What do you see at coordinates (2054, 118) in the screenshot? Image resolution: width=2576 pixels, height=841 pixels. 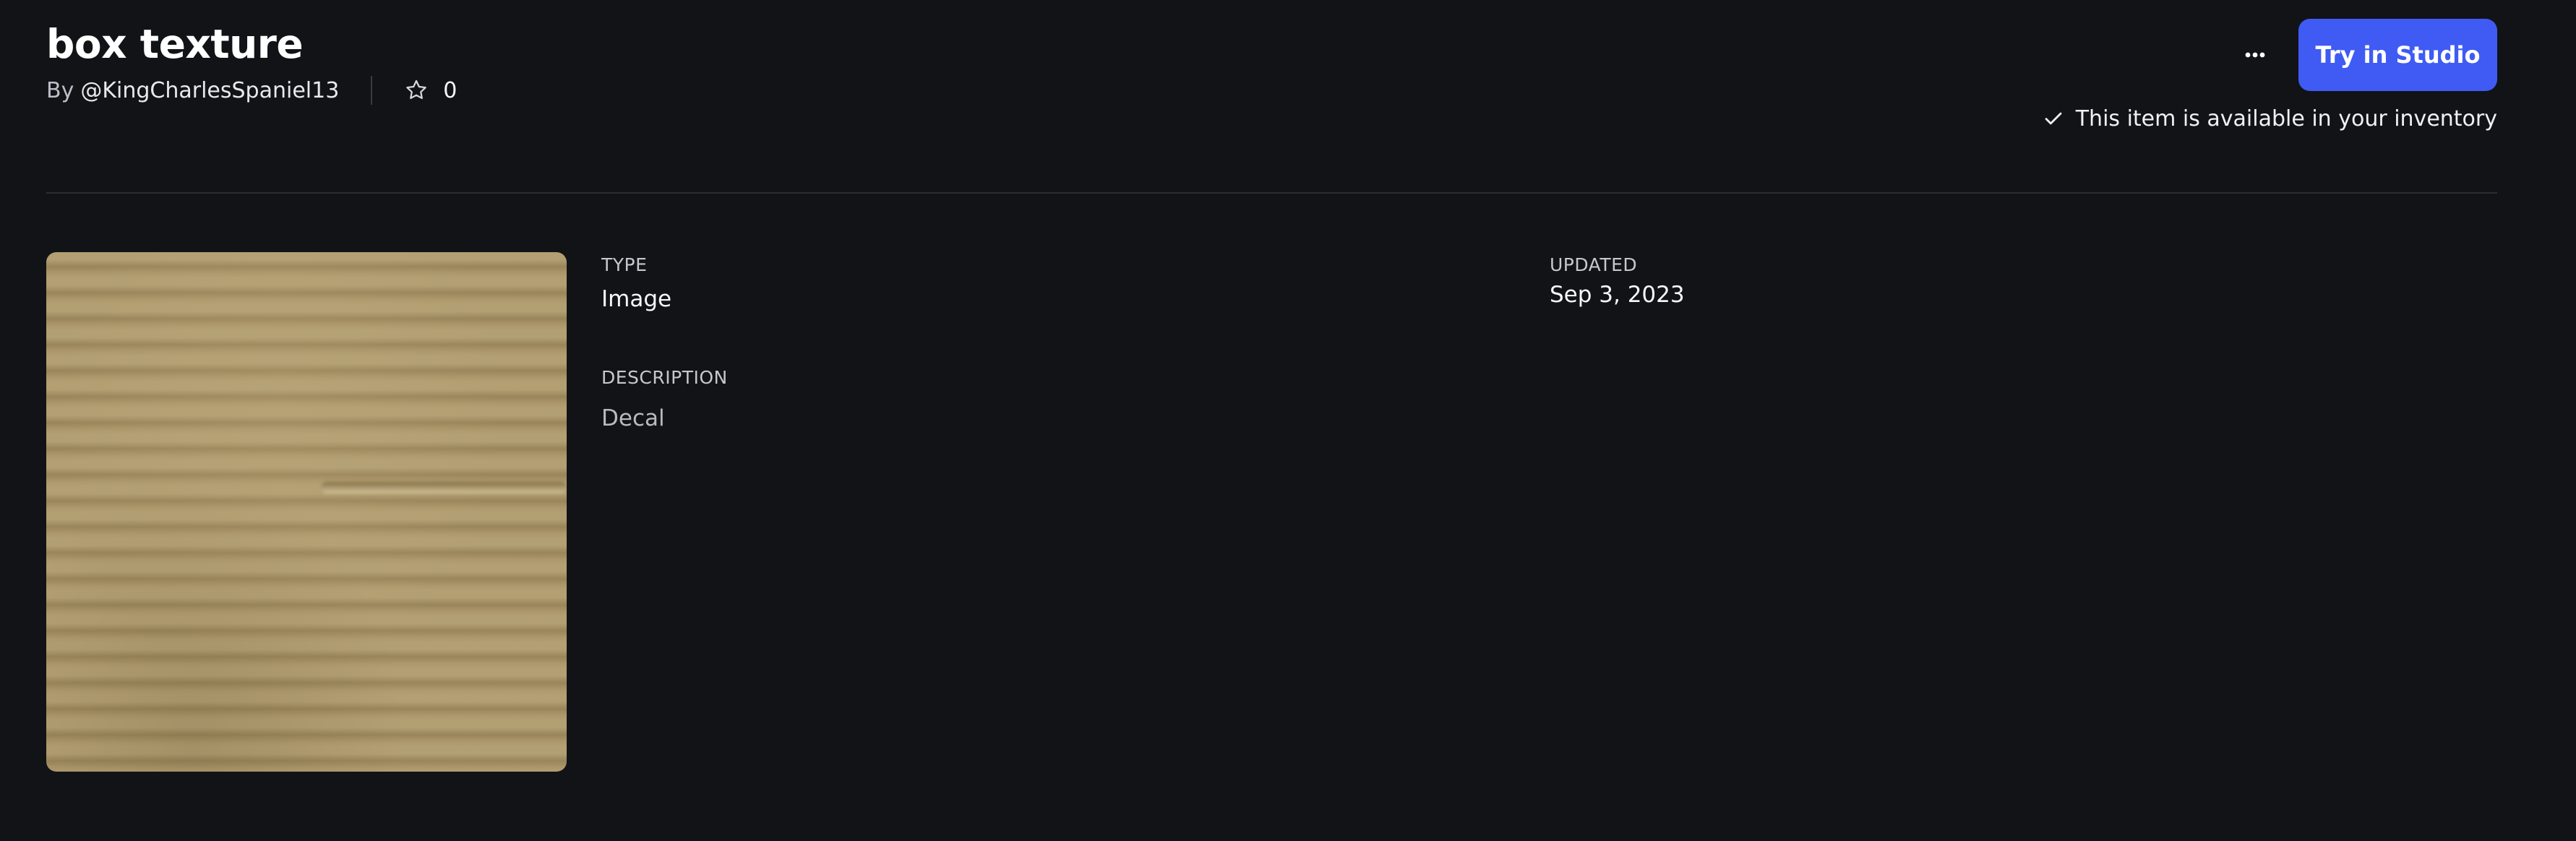 I see `check-icon` at bounding box center [2054, 118].